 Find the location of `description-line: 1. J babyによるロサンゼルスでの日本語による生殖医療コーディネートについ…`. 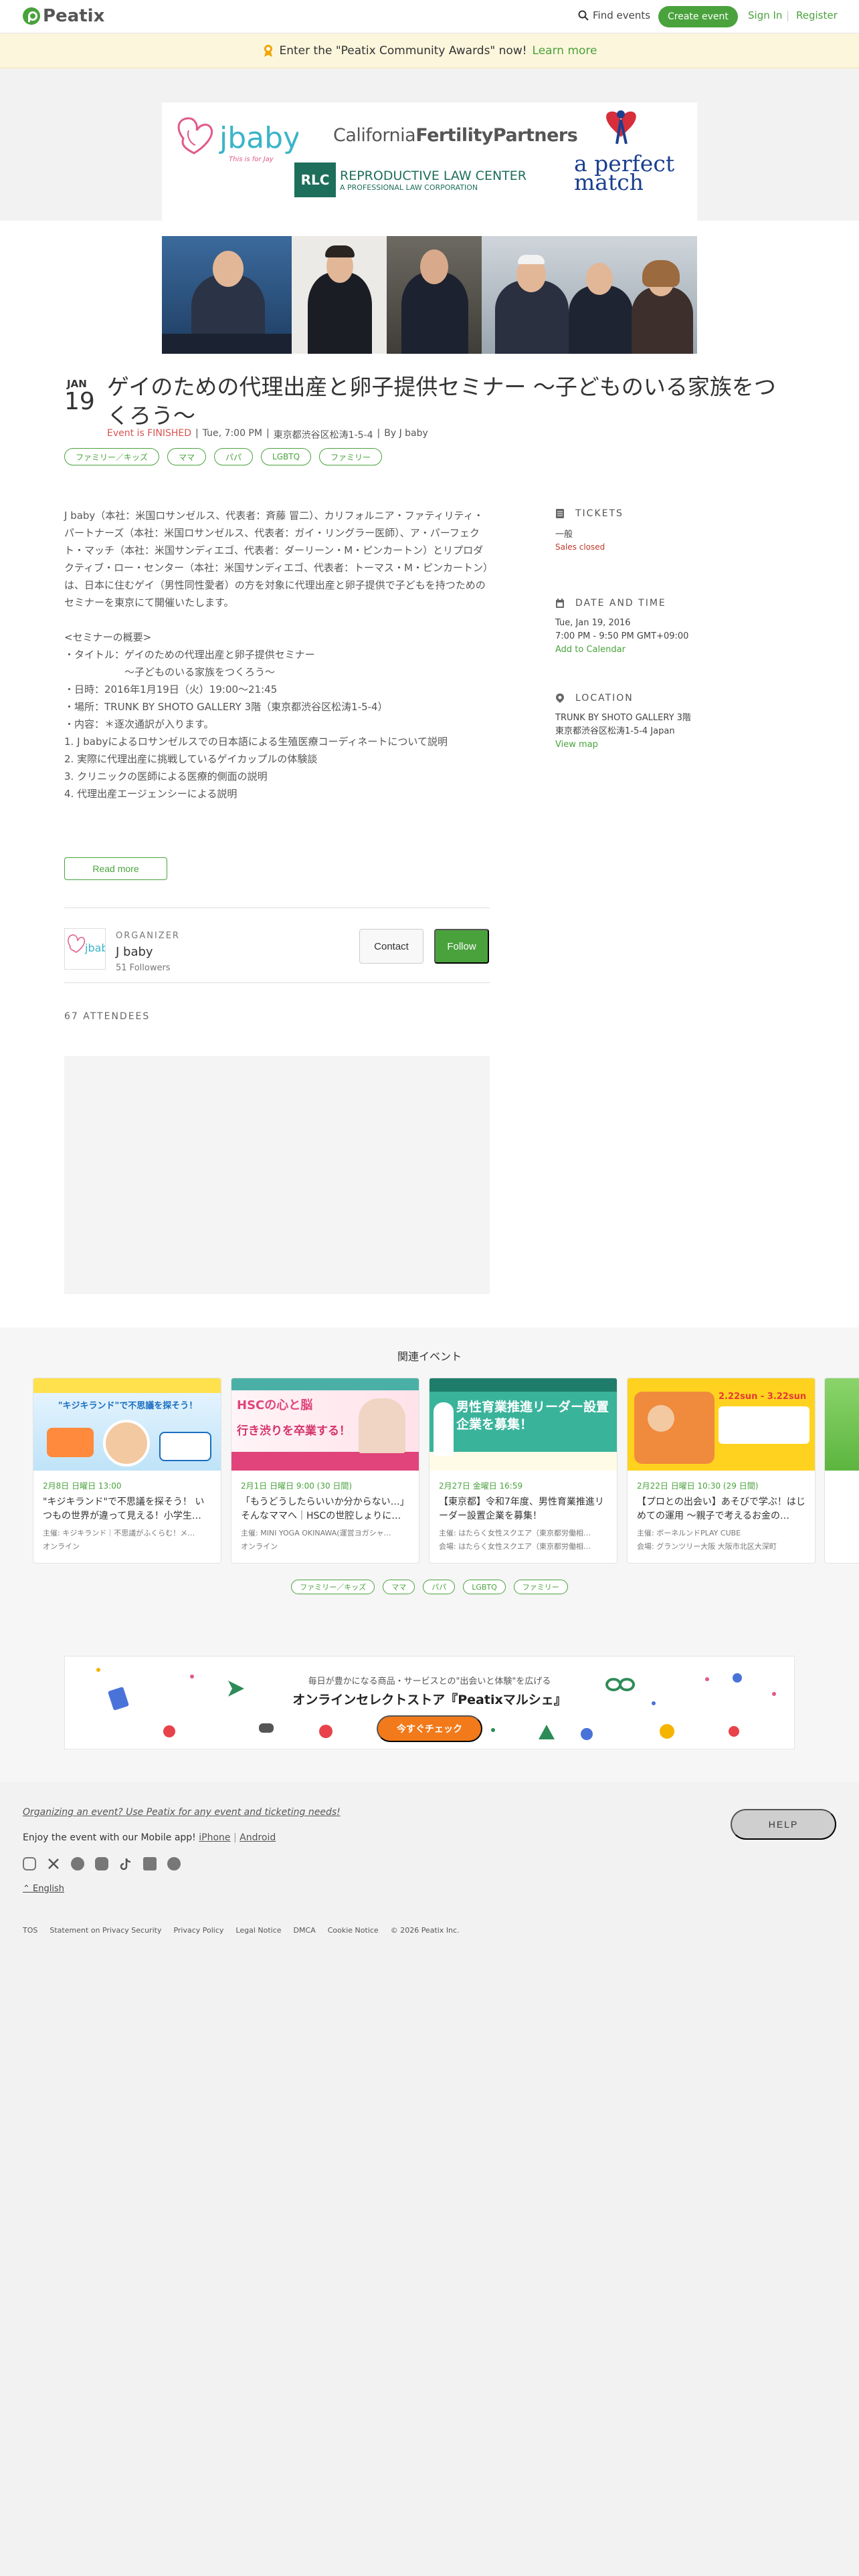

description-line: 1. J babyによるロサンゼルスでの日本語による生殖医療コーディネートについ… is located at coordinates (256, 742).